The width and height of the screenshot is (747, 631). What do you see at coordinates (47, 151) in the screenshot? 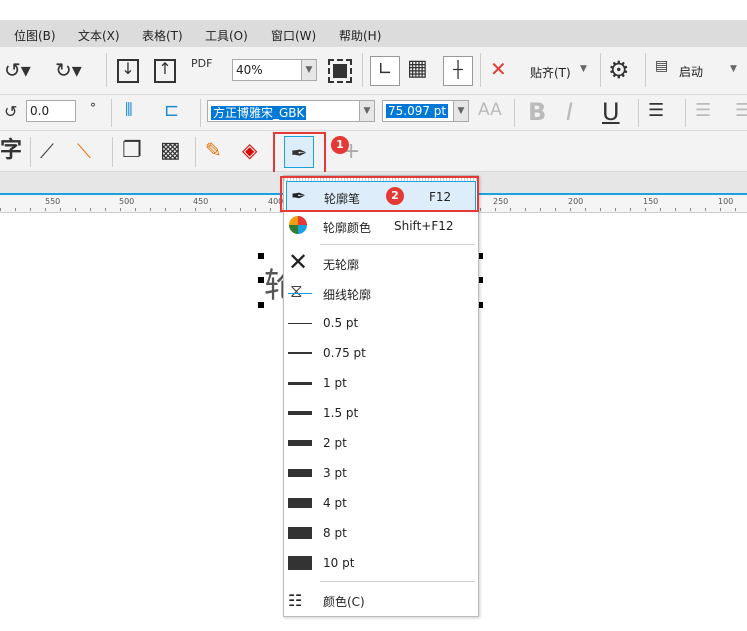
I see `dimension-tool-icon: ⟋` at bounding box center [47, 151].